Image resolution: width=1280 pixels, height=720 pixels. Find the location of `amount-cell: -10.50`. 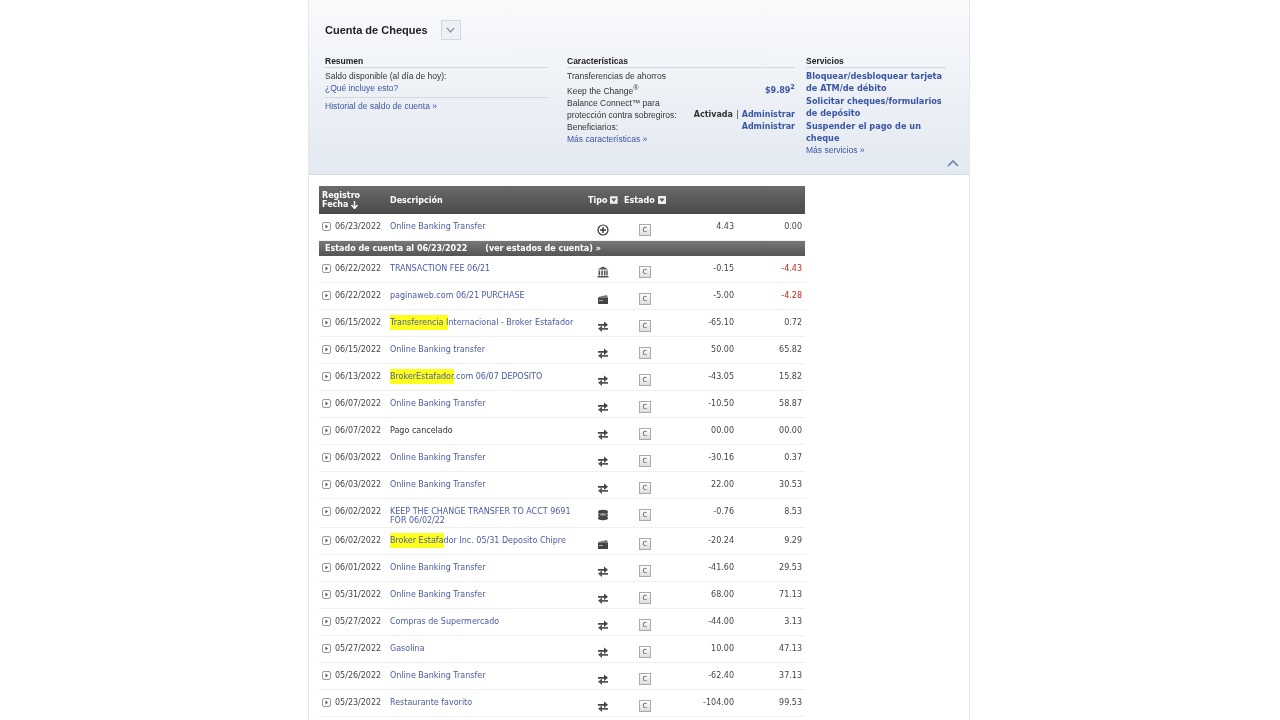

amount-cell: -10.50 is located at coordinates (721, 404).